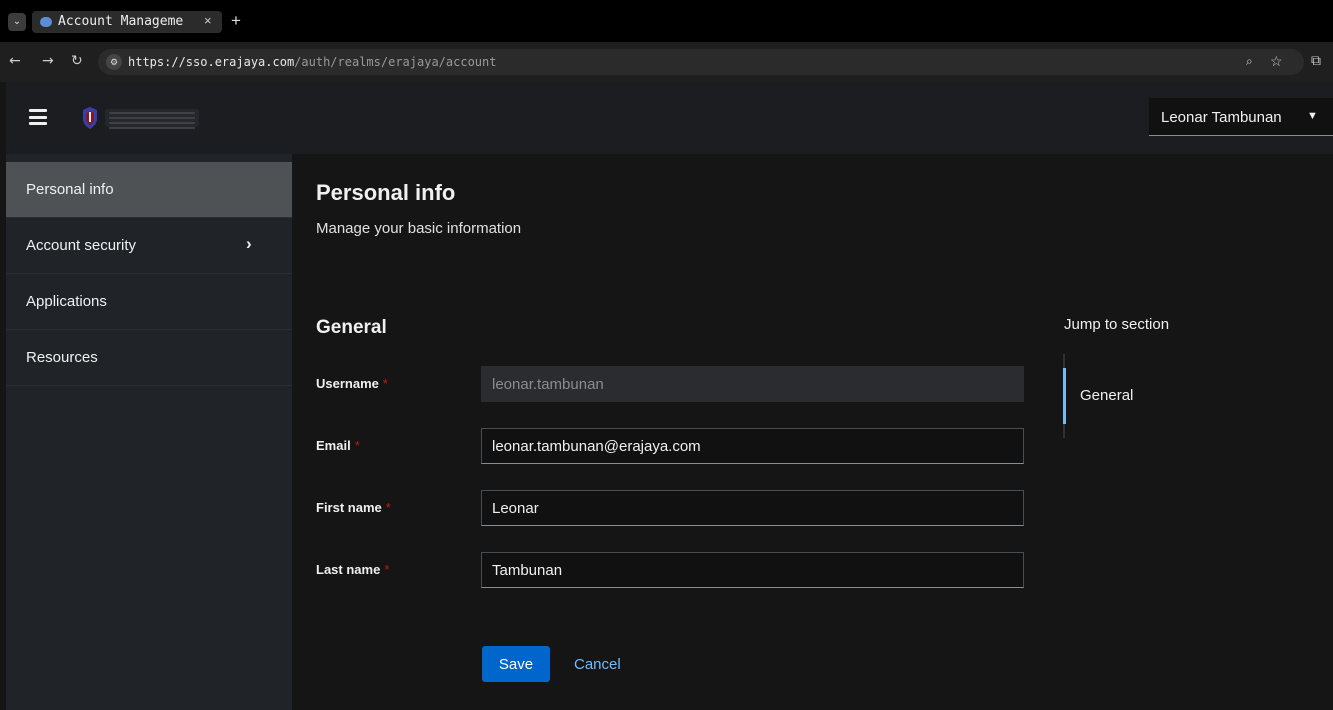  I want to click on reload-icon: ↻, so click(77, 61).